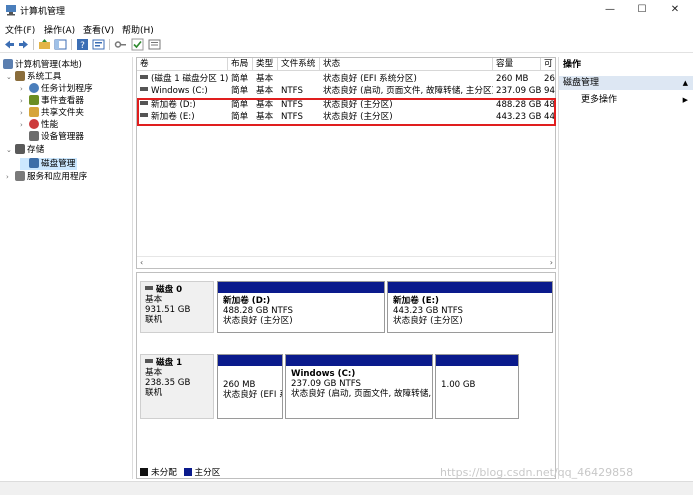 This screenshot has width=693, height=495. I want to click on maximize-button: ☐, so click(642, 10).